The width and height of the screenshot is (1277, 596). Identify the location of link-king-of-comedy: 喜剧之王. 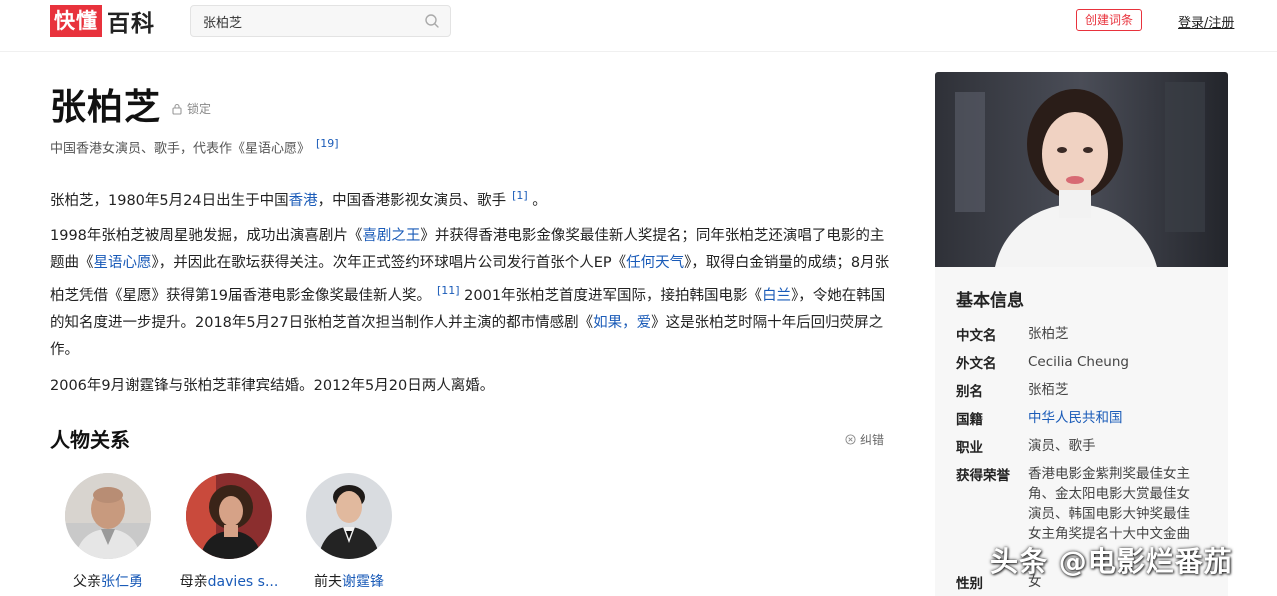
(391, 236).